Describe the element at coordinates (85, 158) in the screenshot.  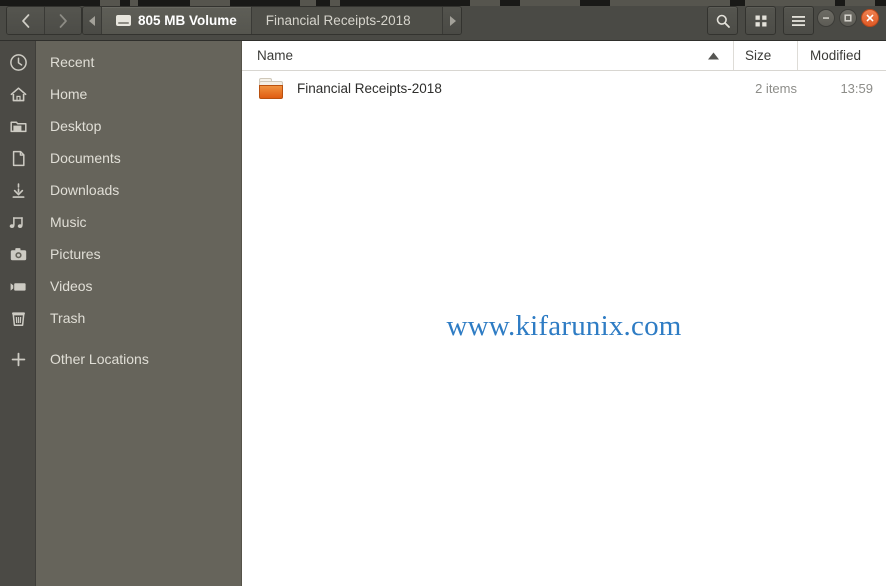
I see `sidebar-item-label: Documents` at that location.